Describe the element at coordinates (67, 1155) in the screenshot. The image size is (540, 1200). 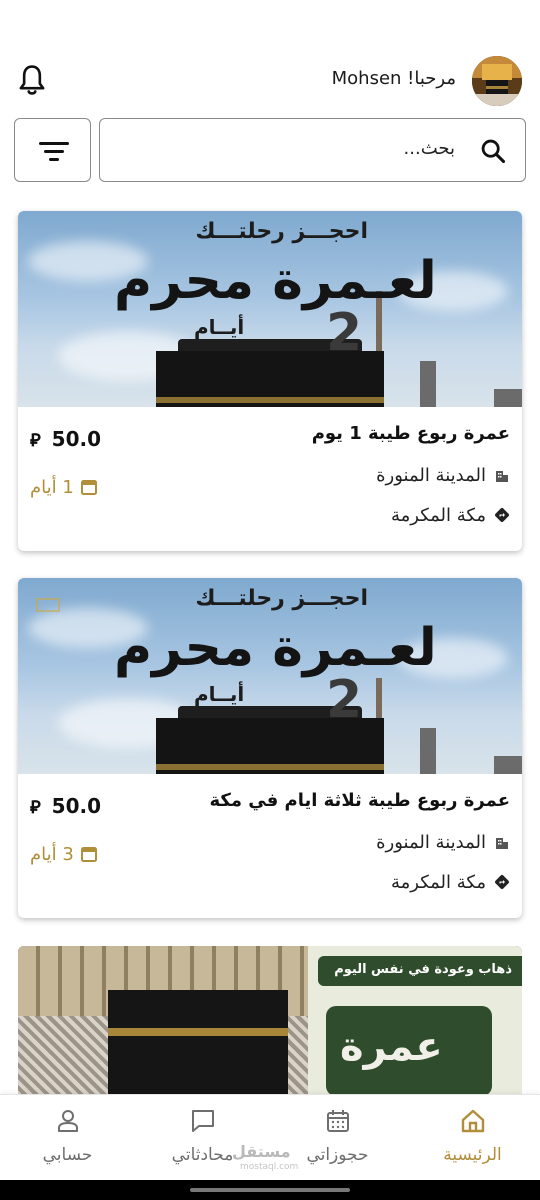
I see `nav-account-label: حسابي` at that location.